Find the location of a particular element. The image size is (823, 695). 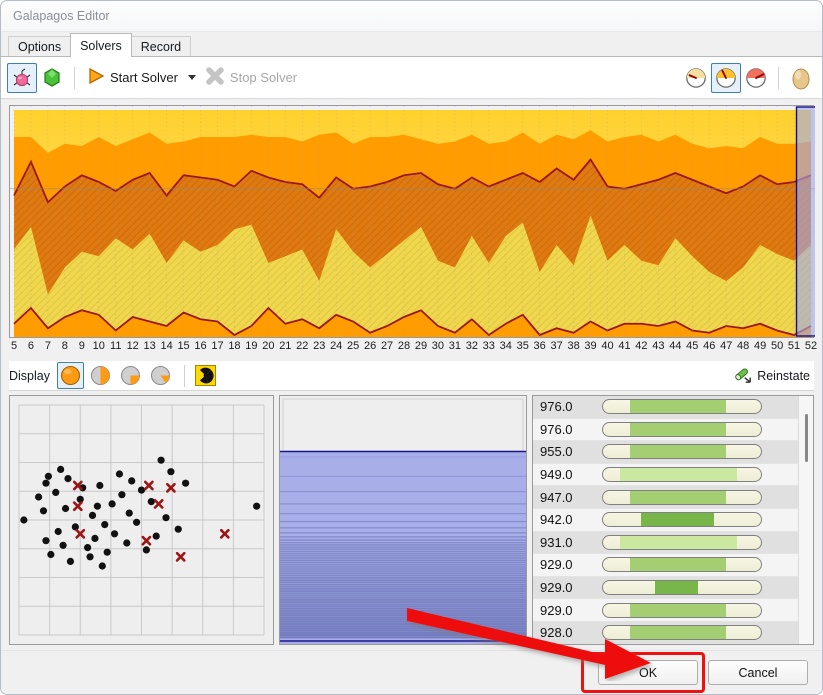

x-tick-label: 40 is located at coordinates (607, 346).